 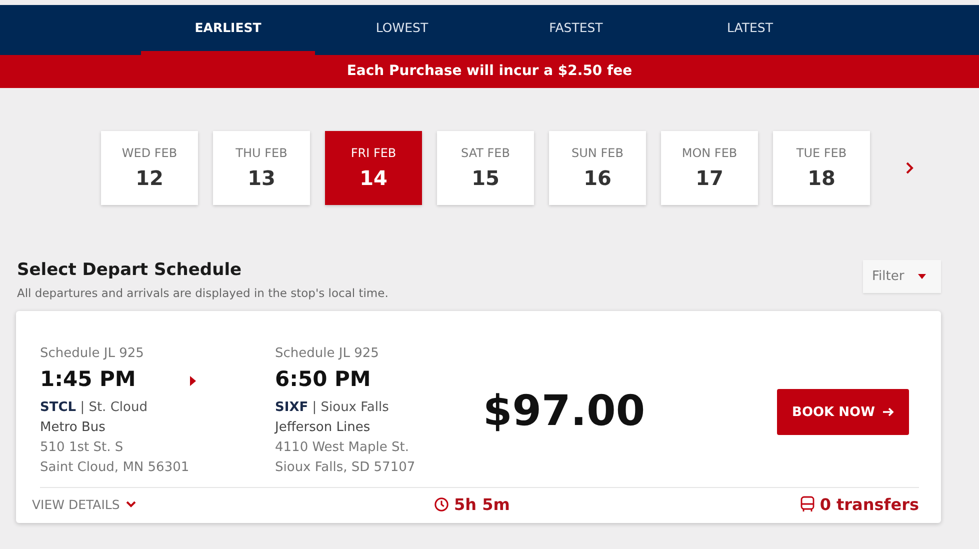 I want to click on carrier-label: Metro Bus, so click(x=73, y=428).